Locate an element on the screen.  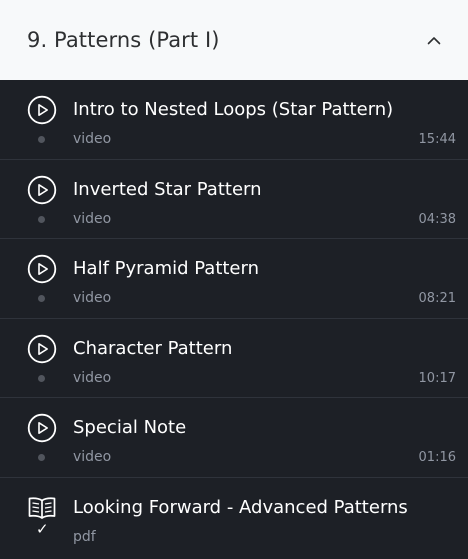
lecture-title: Looking Forward - Advanced Patterns is located at coordinates (240, 507).